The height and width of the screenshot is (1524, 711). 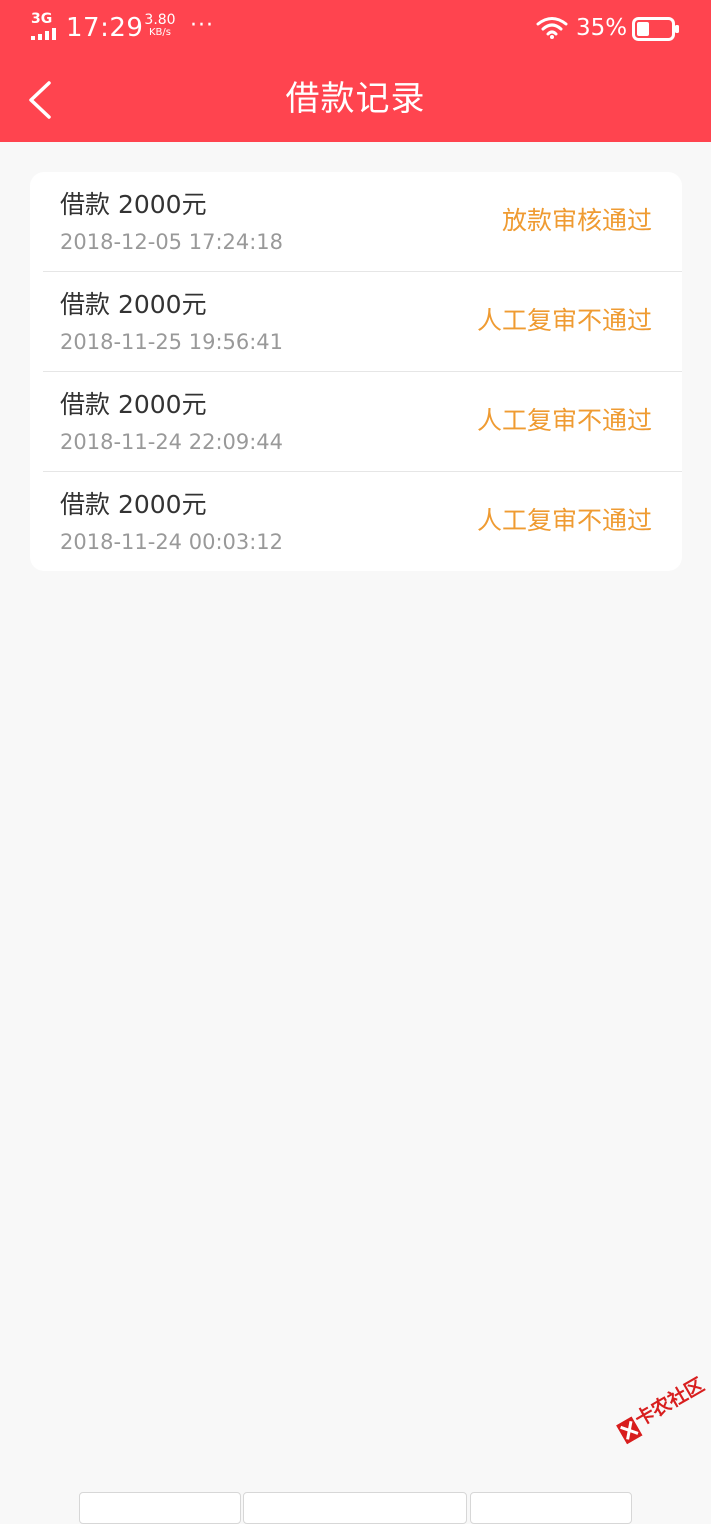 I want to click on header: 3G 17:29 3.80 KB/s ··· 35% 借款记录, so click(x=355, y=71).